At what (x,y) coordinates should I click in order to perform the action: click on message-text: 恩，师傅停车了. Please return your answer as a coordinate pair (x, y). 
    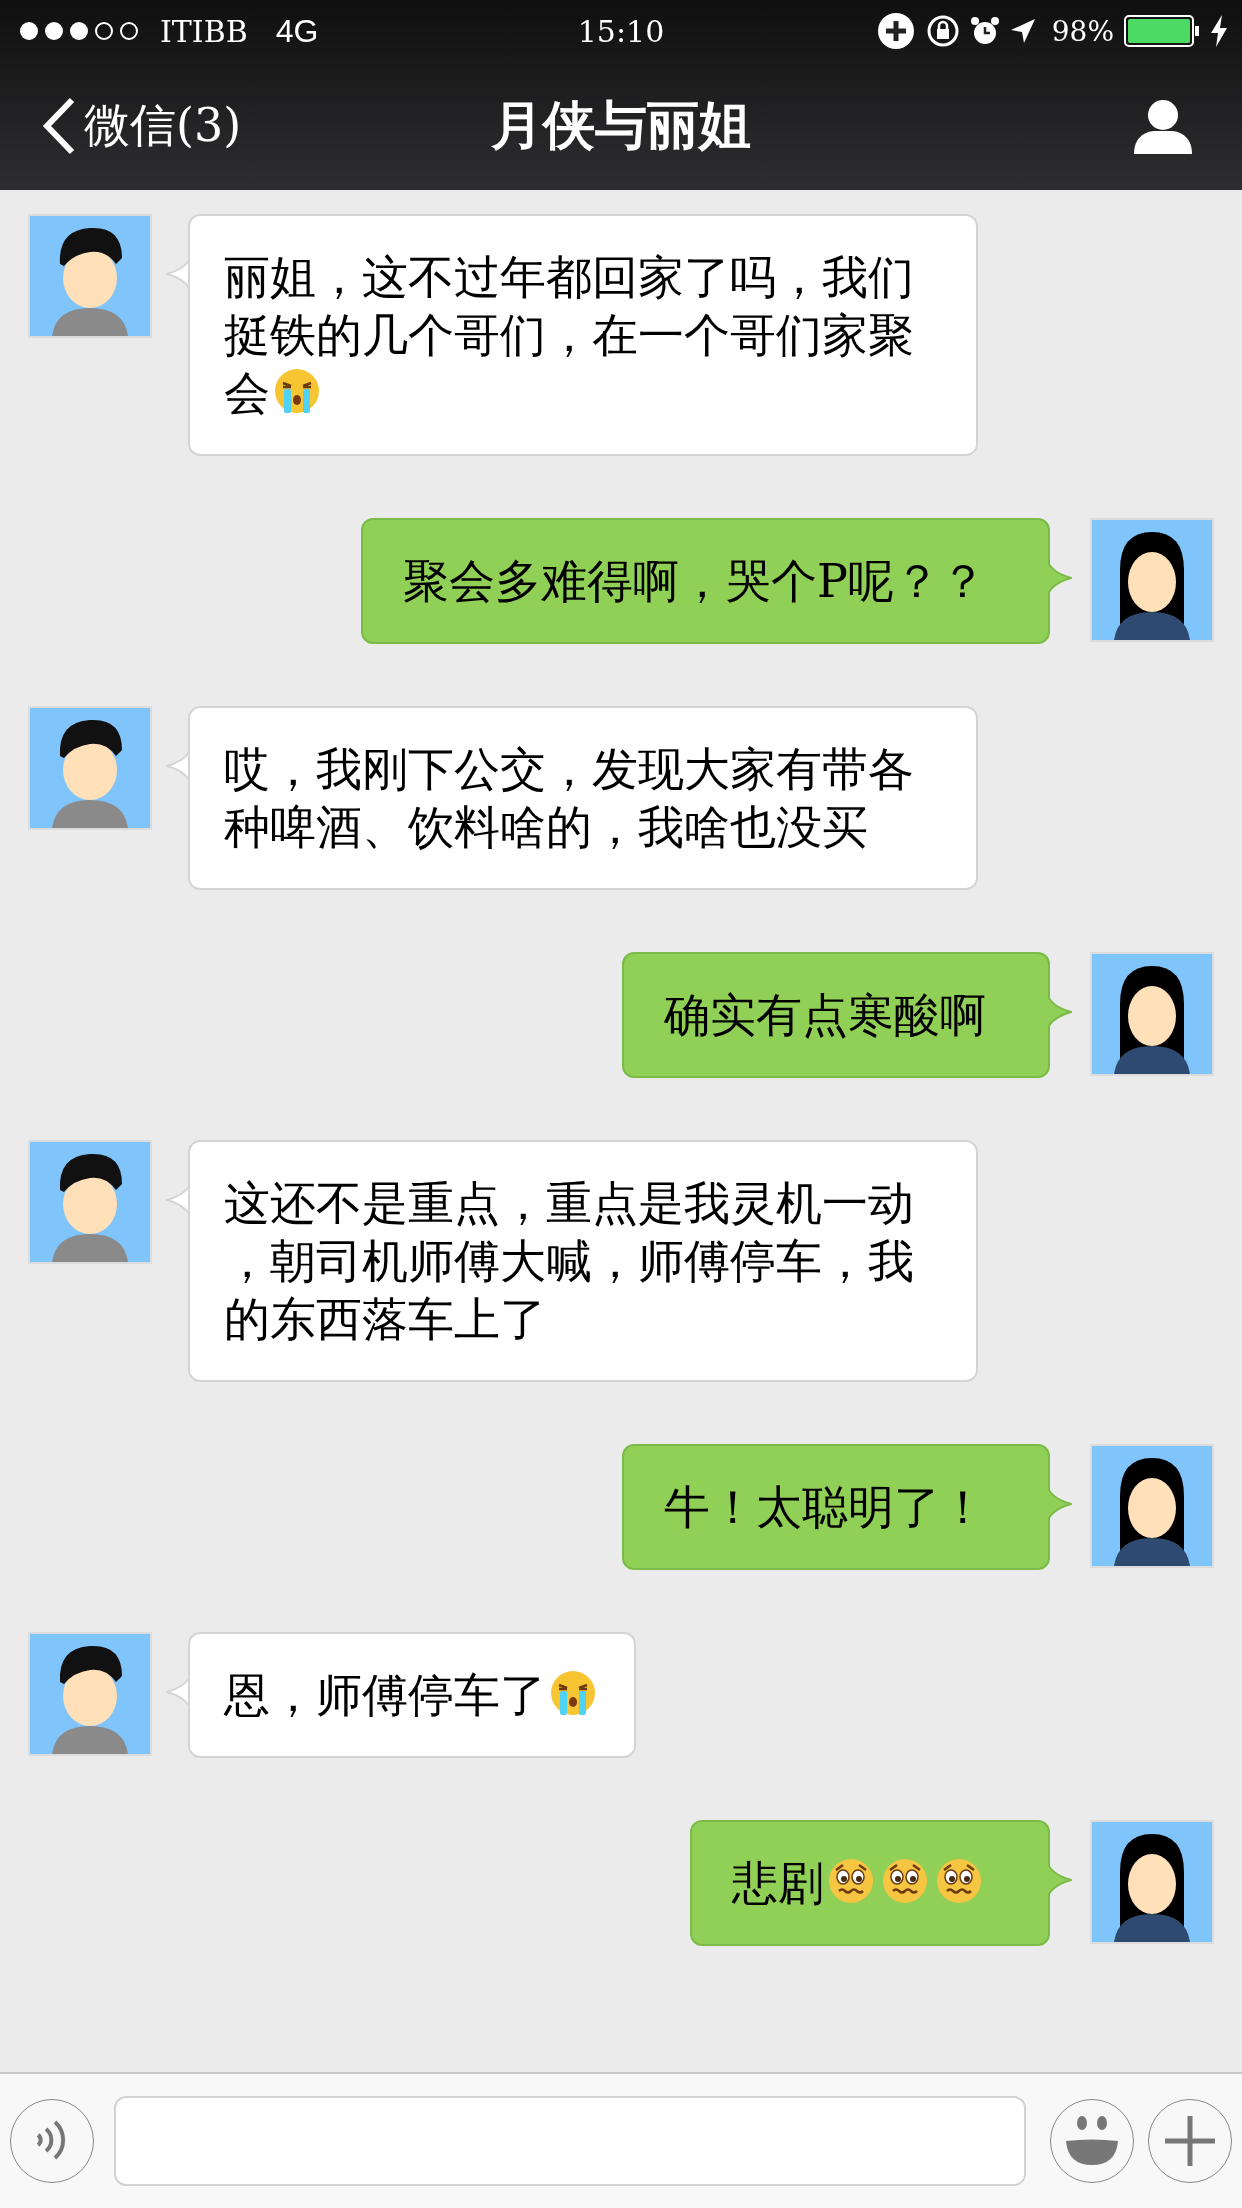
    Looking at the image, I should click on (385, 1695).